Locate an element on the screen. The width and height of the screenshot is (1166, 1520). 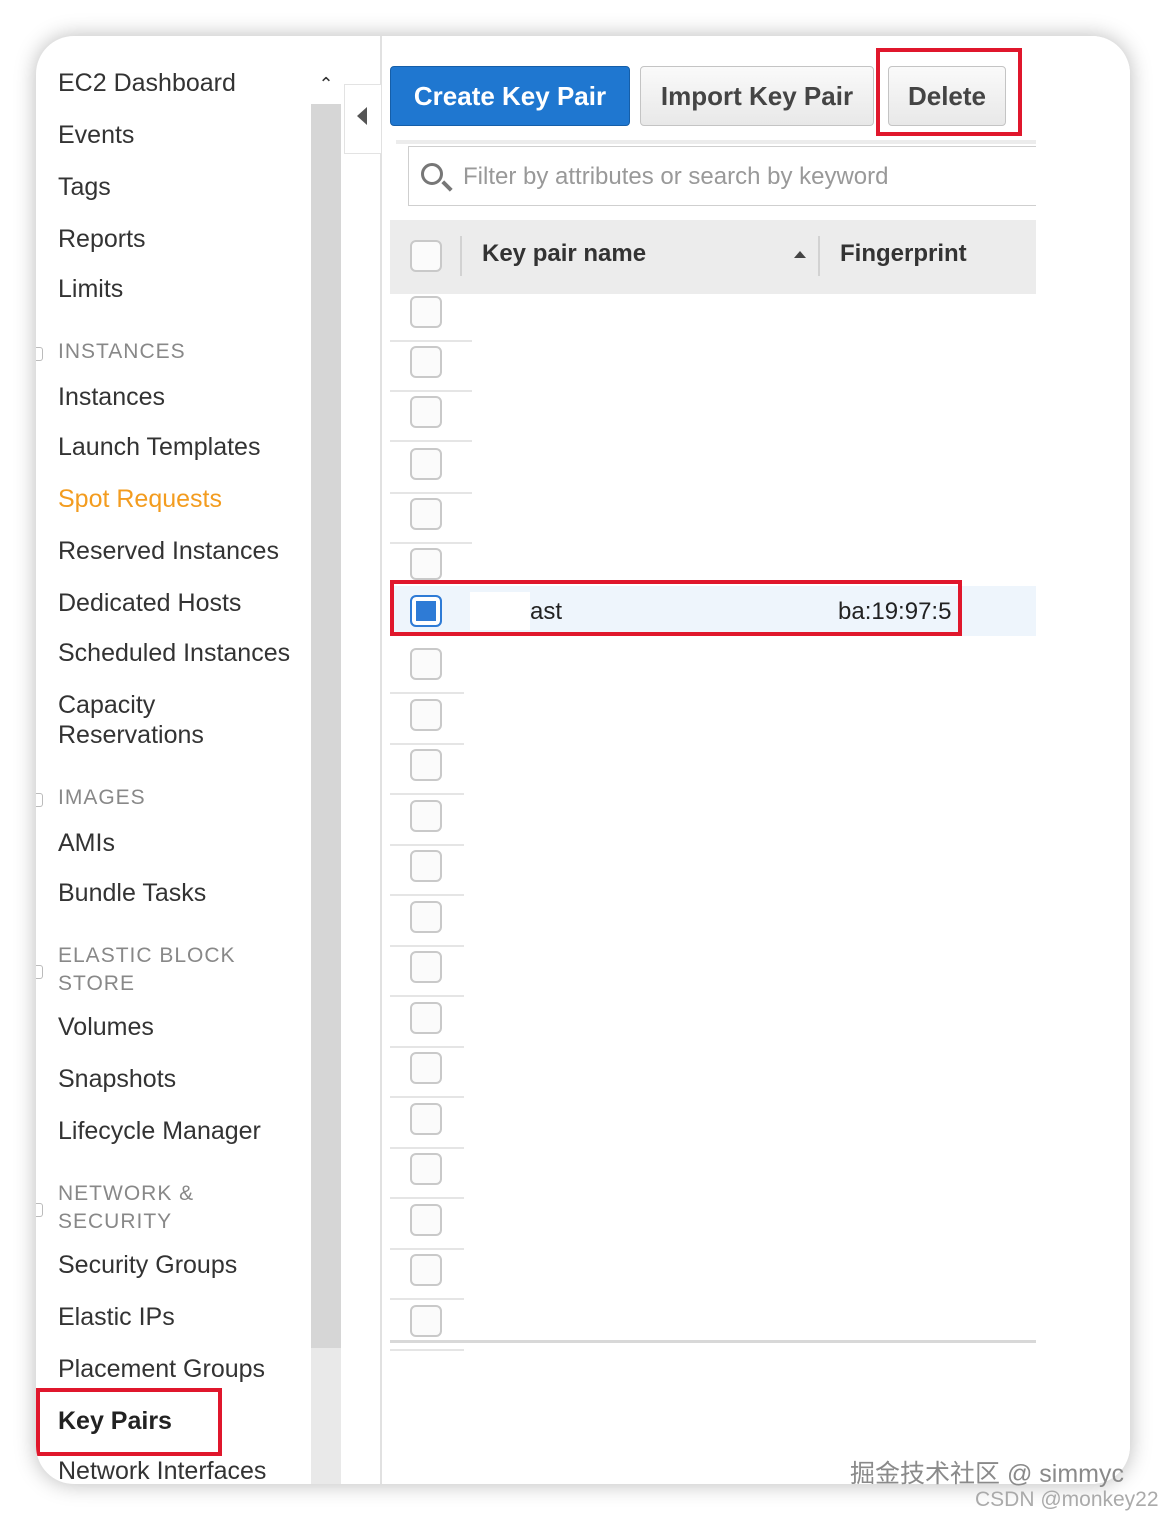
section-header-ebs: ELASTIC BLOCK STORE is located at coordinates (168, 970).